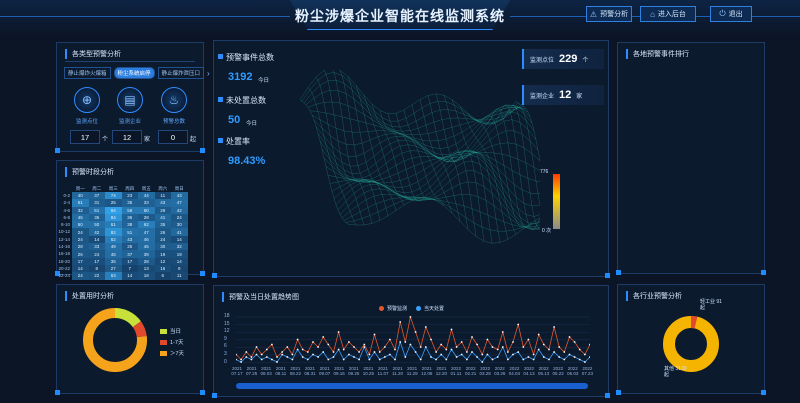  I want to click on heatmap-cell: 94, so click(113, 210).